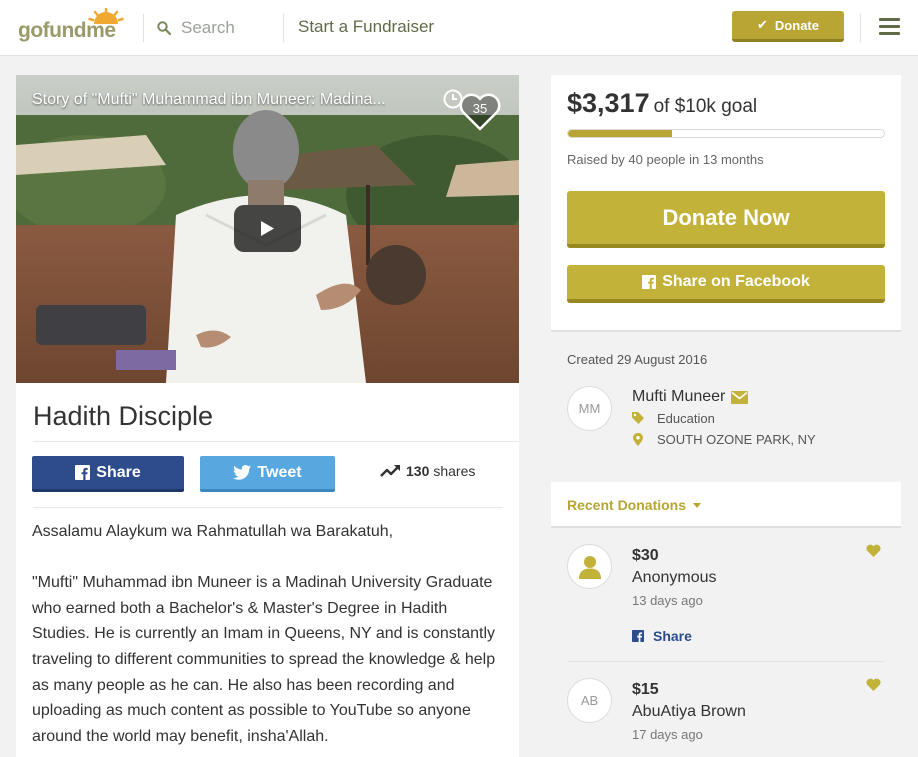  What do you see at coordinates (279, 472) in the screenshot?
I see `tweet-label: Tweet` at bounding box center [279, 472].